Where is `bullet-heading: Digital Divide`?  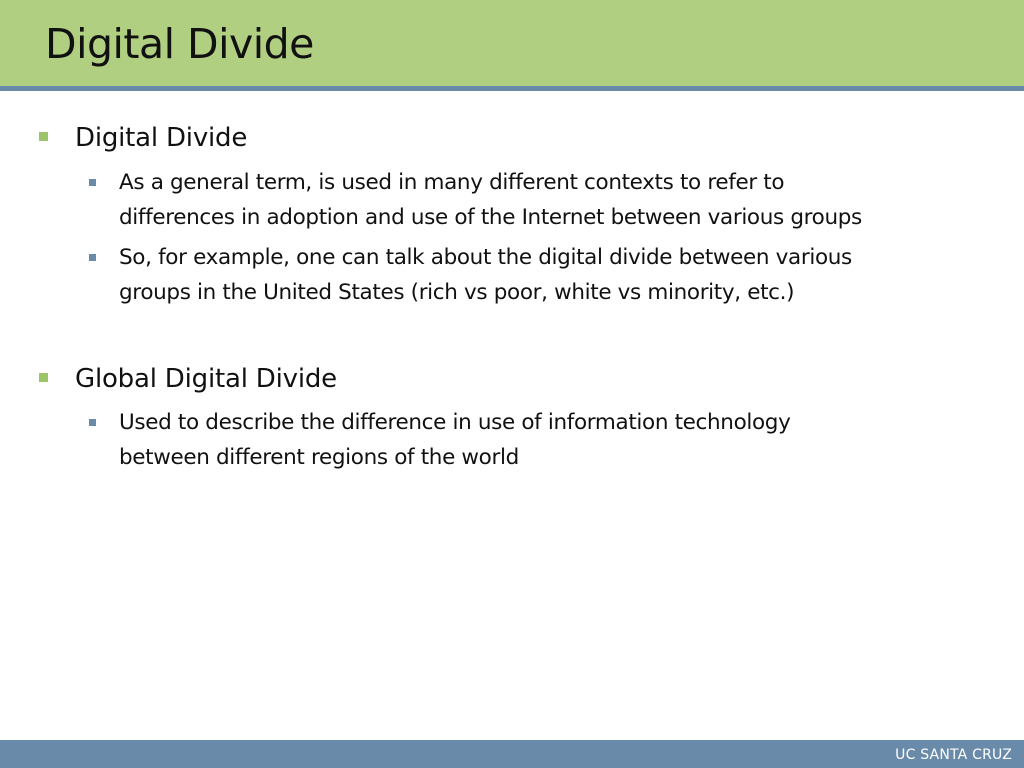 bullet-heading: Digital Divide is located at coordinates (161, 138).